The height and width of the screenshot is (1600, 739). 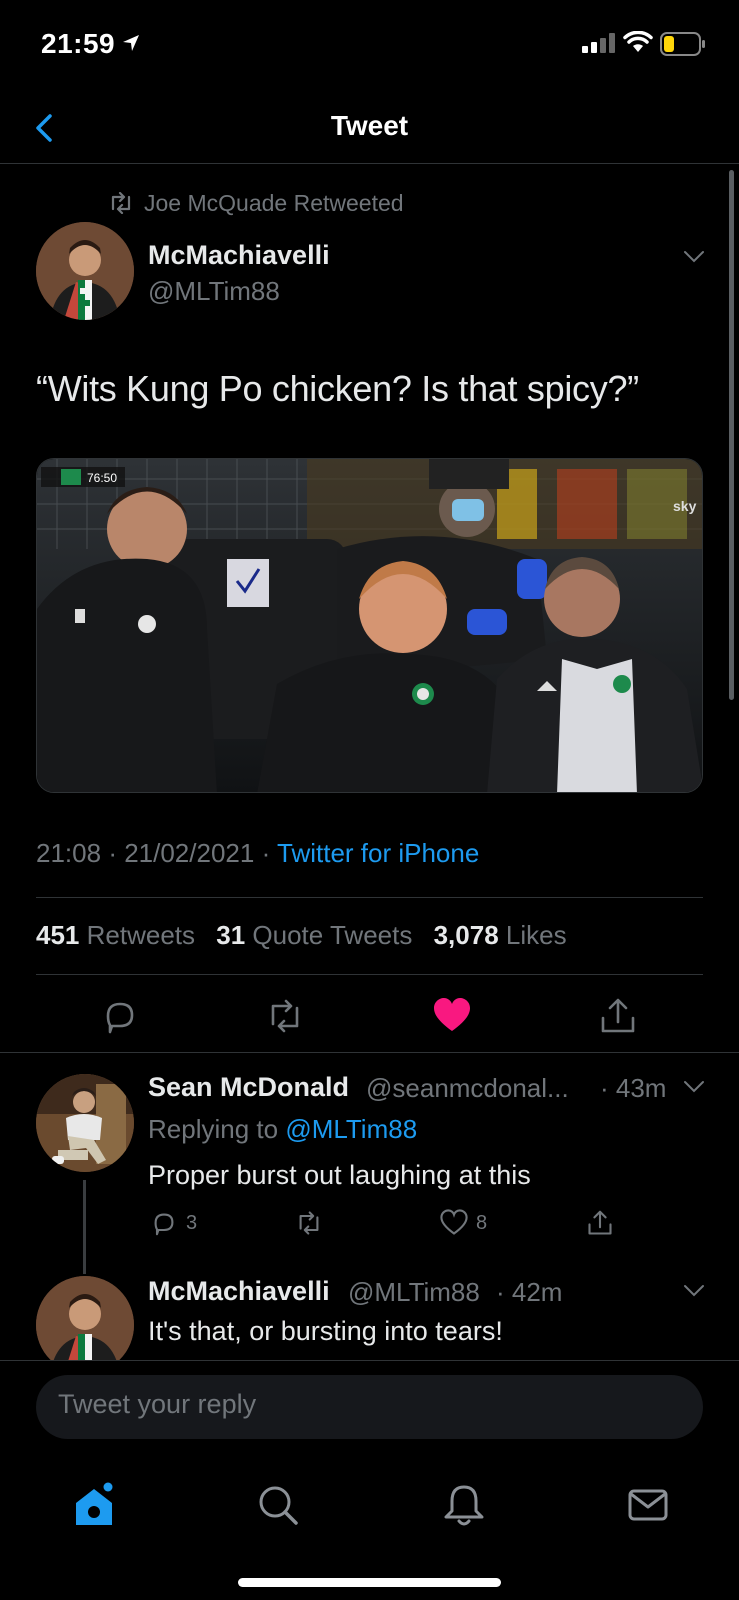 What do you see at coordinates (731, 435) in the screenshot?
I see `scrollbar` at bounding box center [731, 435].